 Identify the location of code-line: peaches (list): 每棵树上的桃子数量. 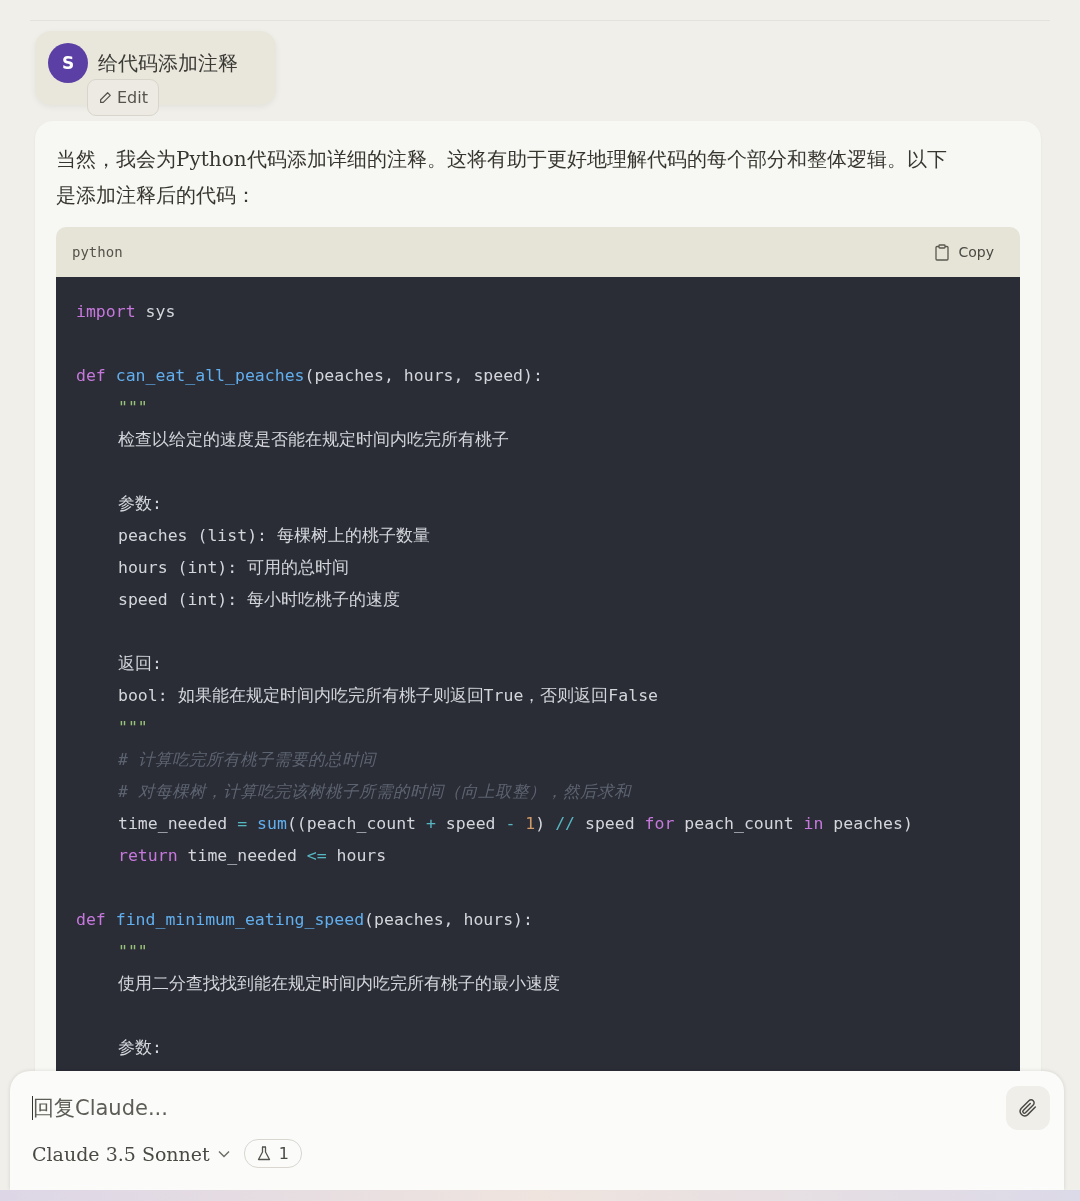
(274, 536).